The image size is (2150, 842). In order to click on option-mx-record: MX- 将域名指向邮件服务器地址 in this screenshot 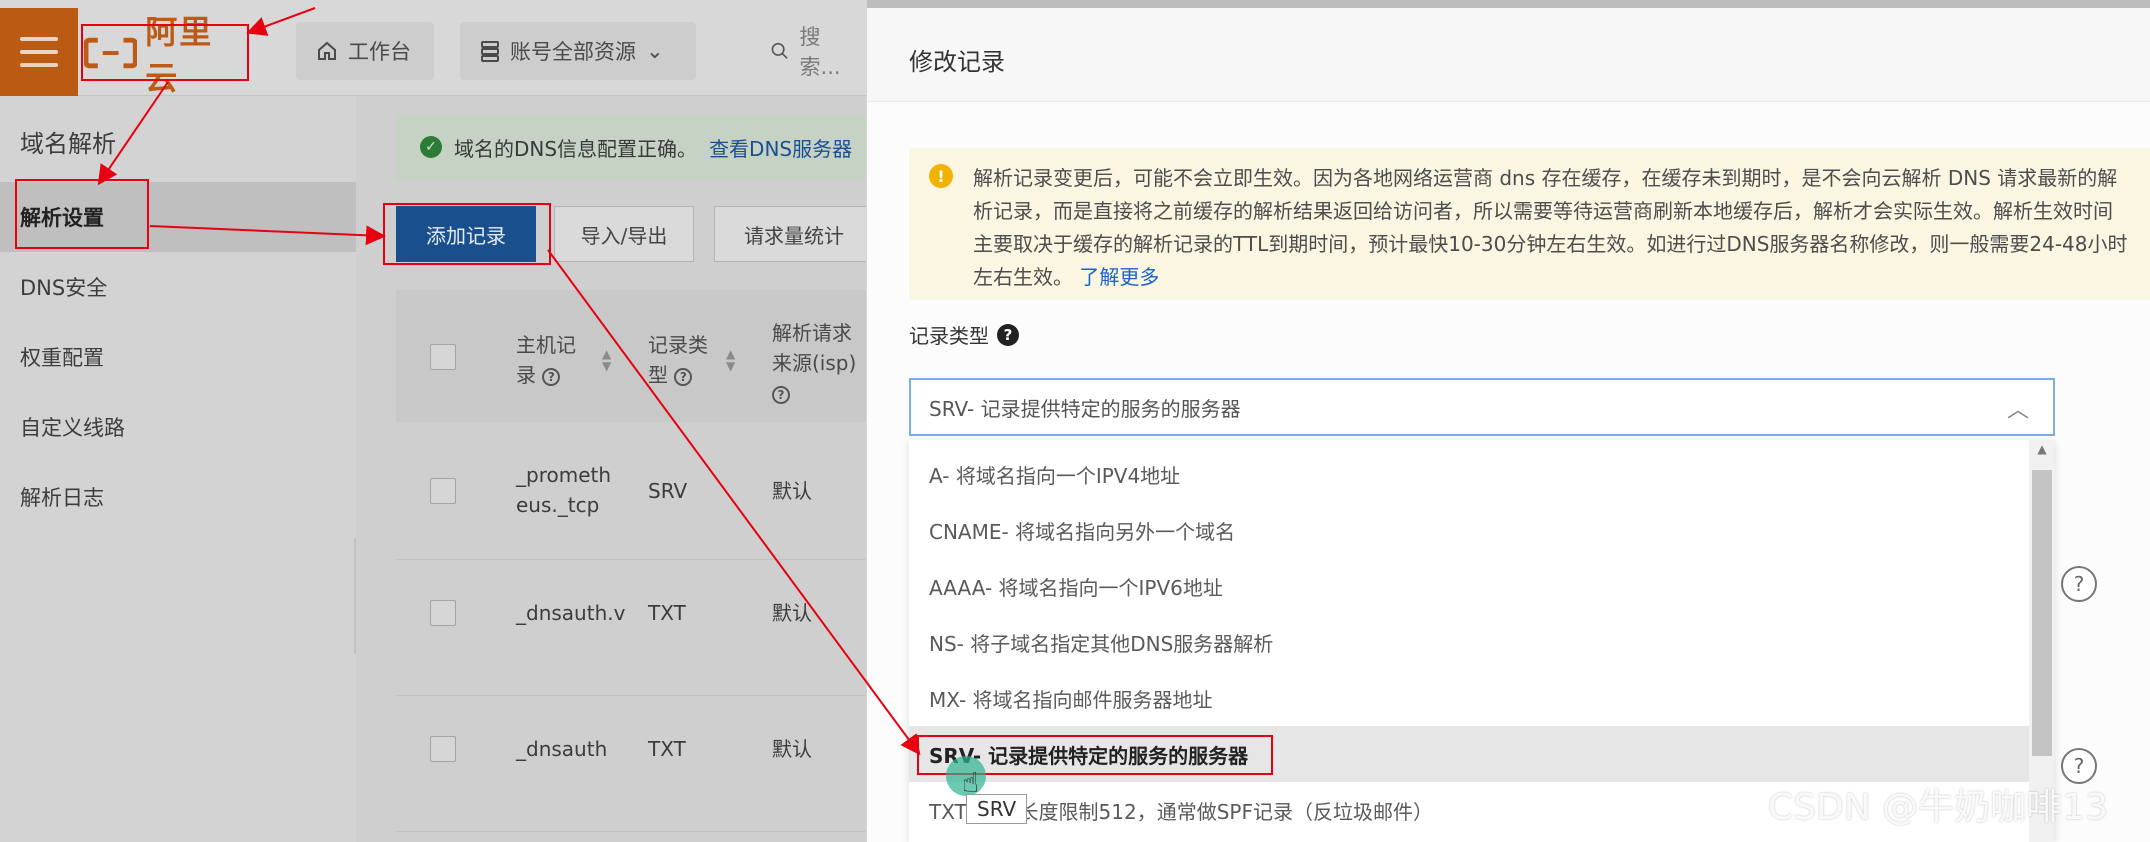, I will do `click(1469, 698)`.